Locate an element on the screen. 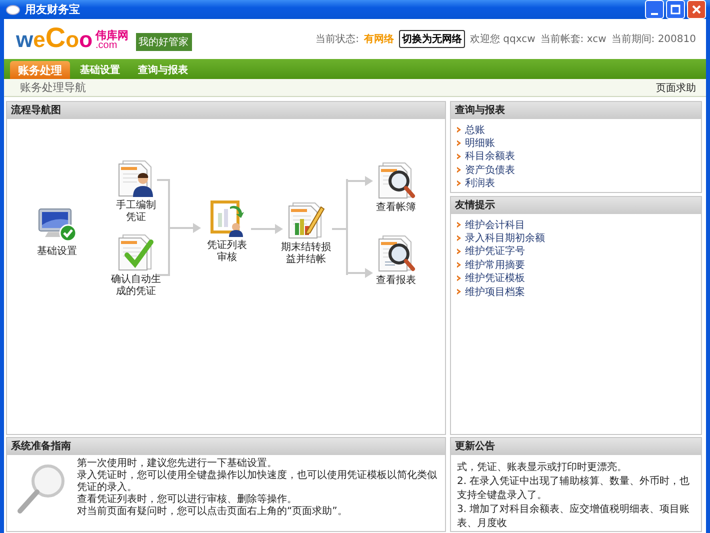 This screenshot has width=710, height=533. maximize-icon is located at coordinates (675, 9).